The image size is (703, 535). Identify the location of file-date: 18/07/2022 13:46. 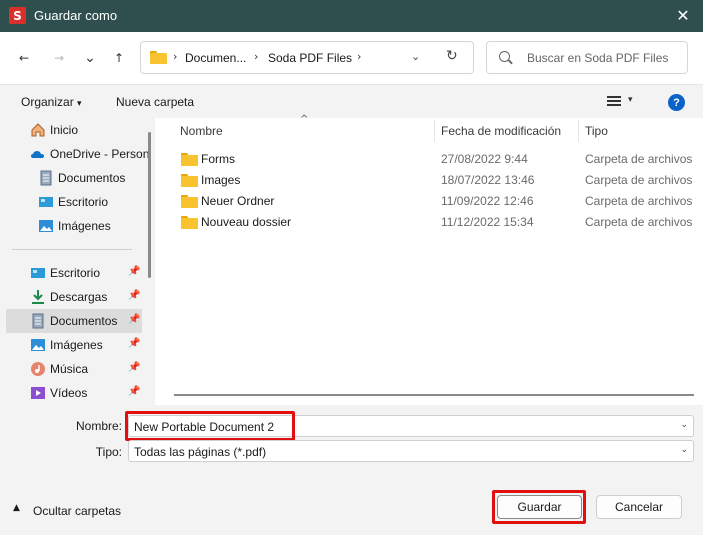
(488, 180).